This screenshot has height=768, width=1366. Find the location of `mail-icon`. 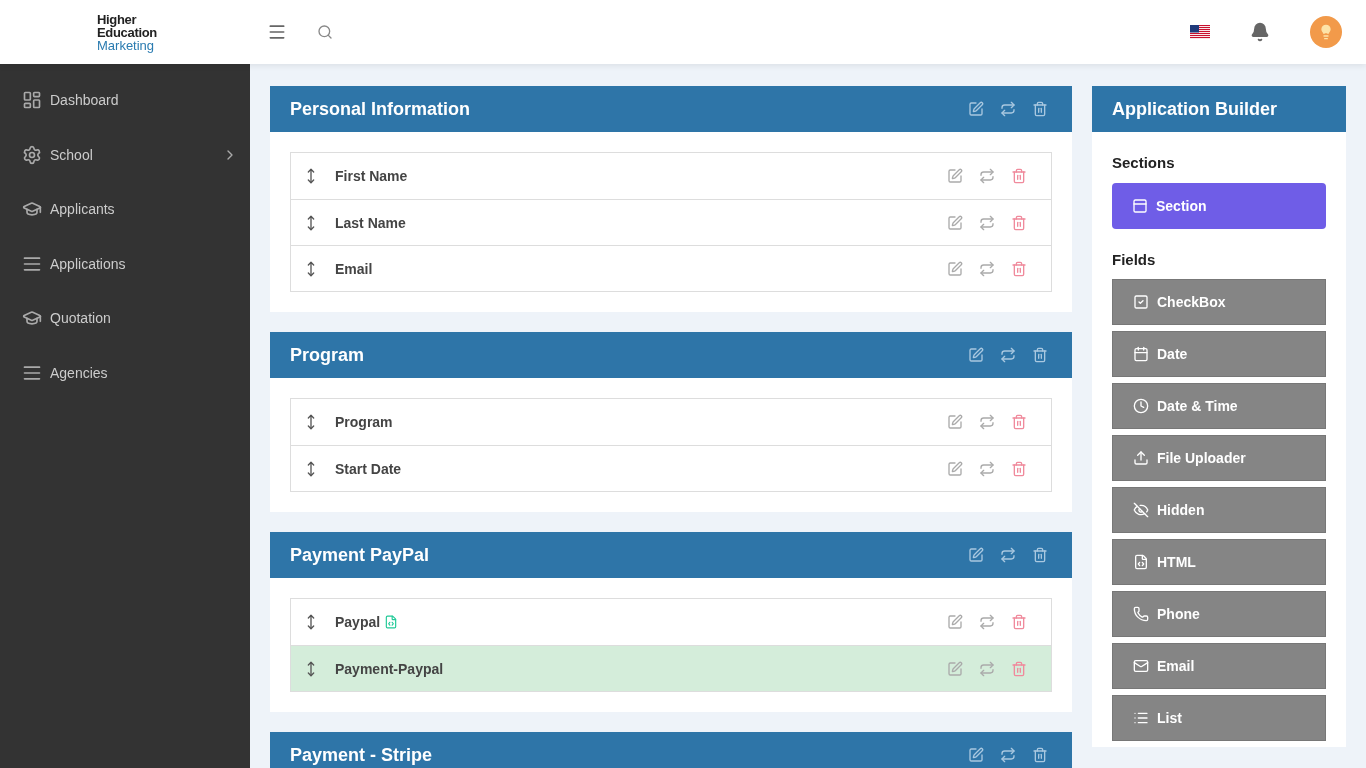

mail-icon is located at coordinates (1141, 666).